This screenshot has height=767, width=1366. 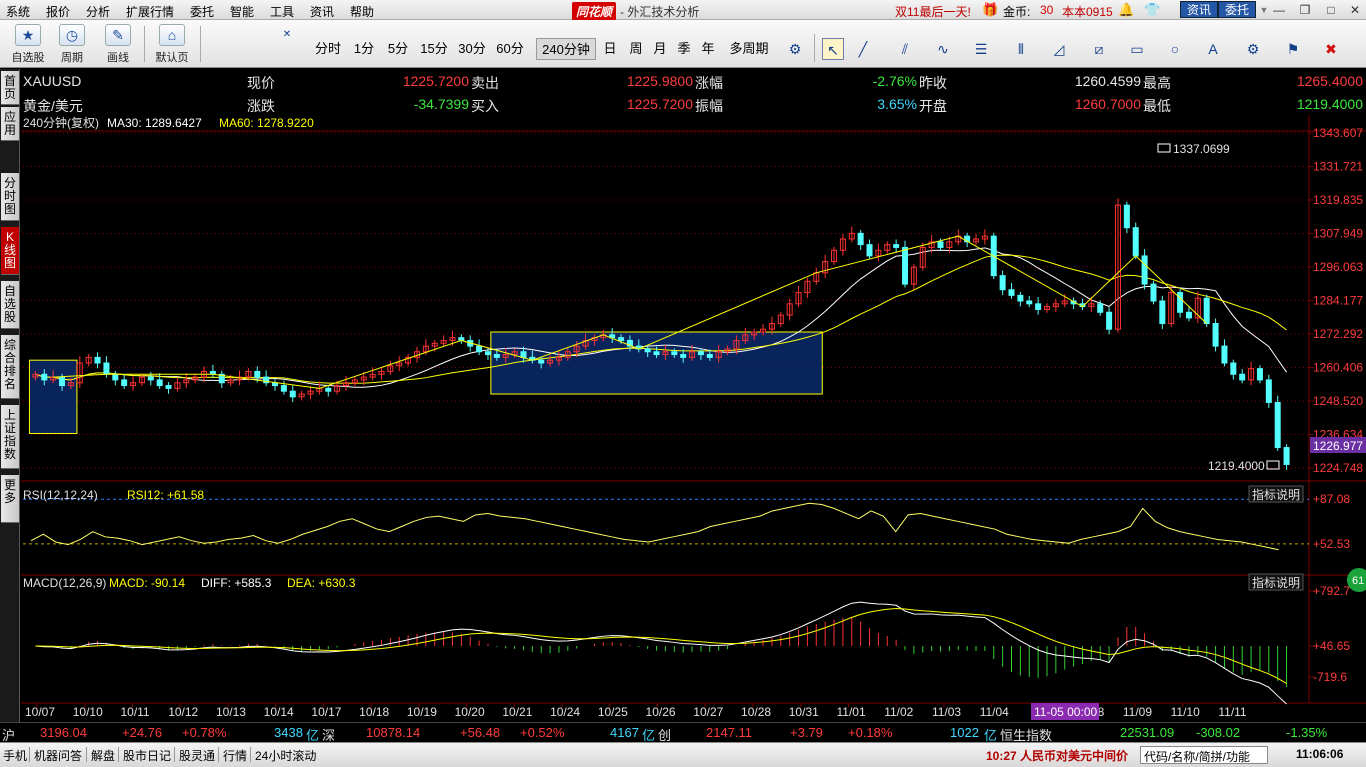 I want to click on fan-tool-icon: ◿, so click(x=1059, y=49).